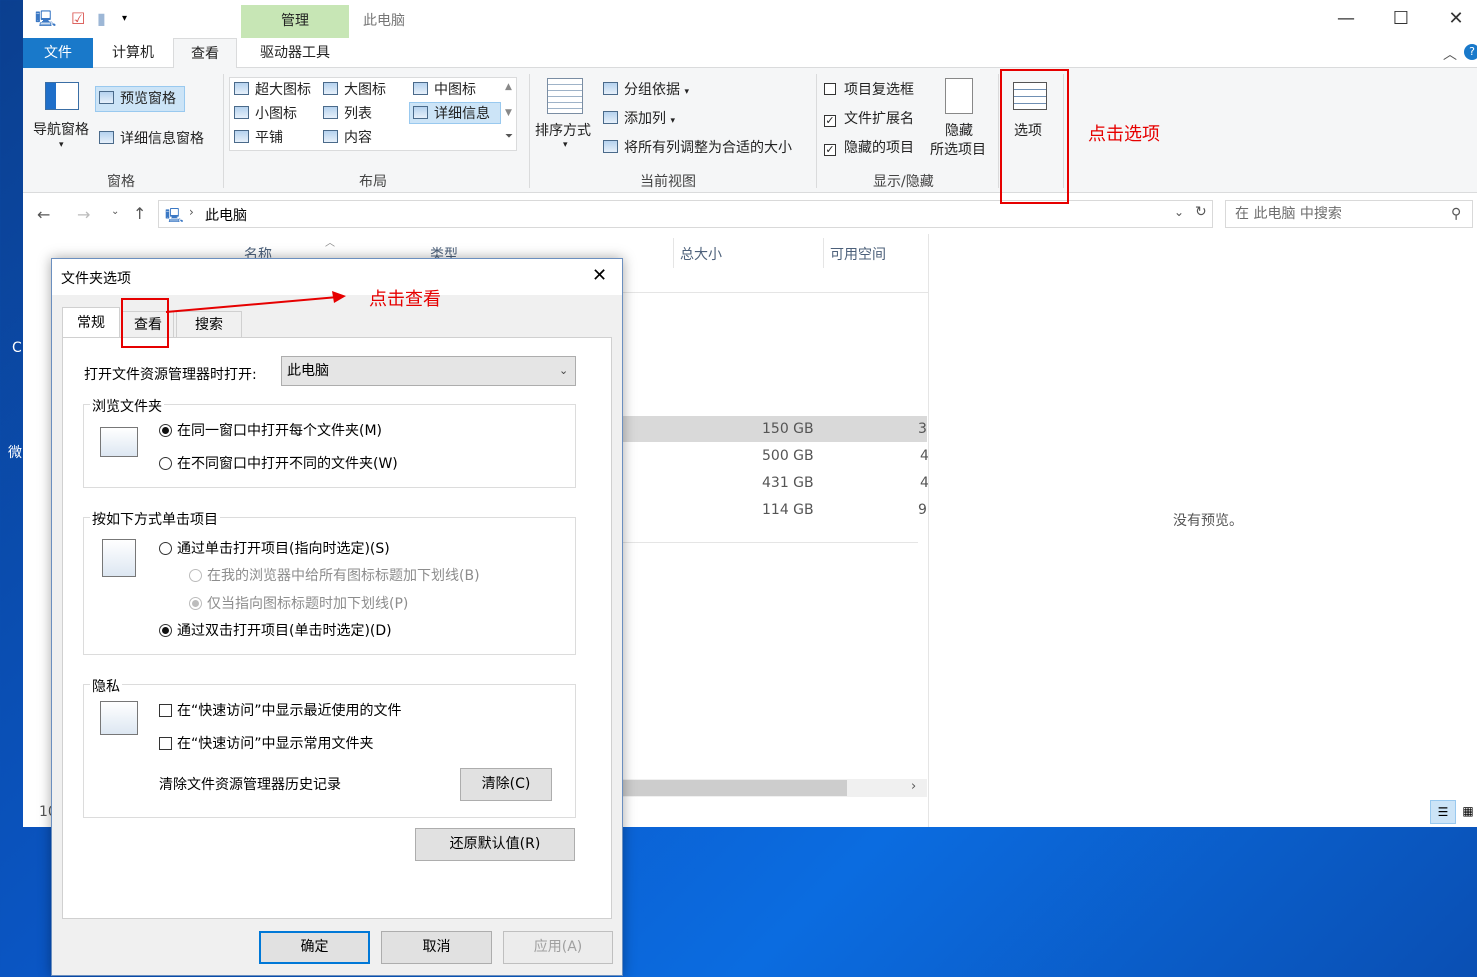 The height and width of the screenshot is (977, 1477). I want to click on gallery-more-icon: ⏷, so click(509, 137).